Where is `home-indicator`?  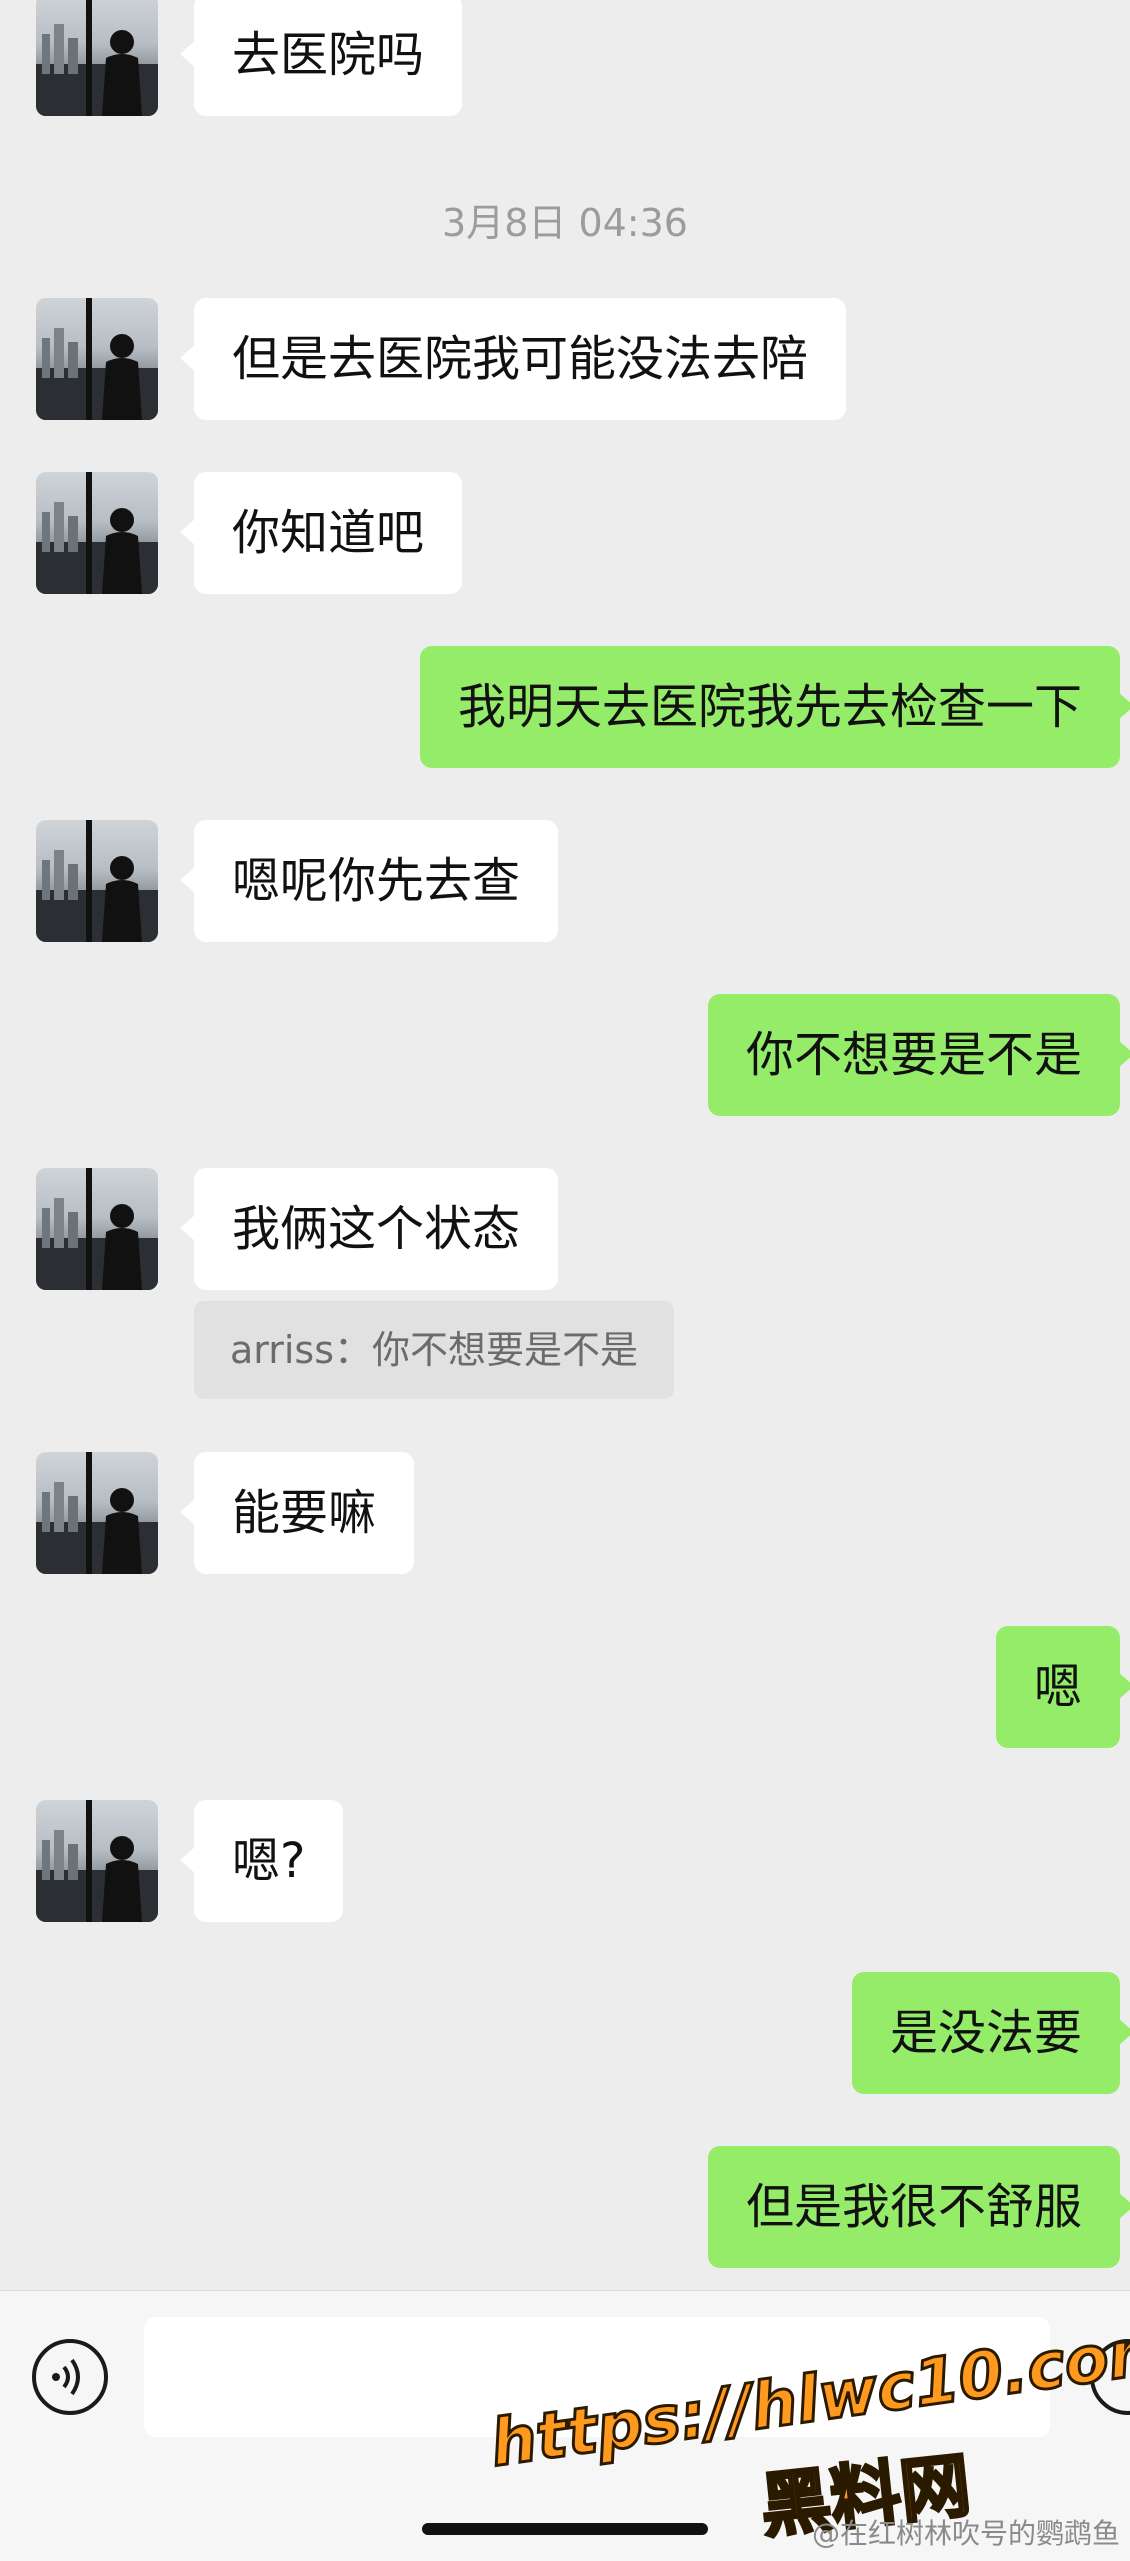
home-indicator is located at coordinates (565, 2529).